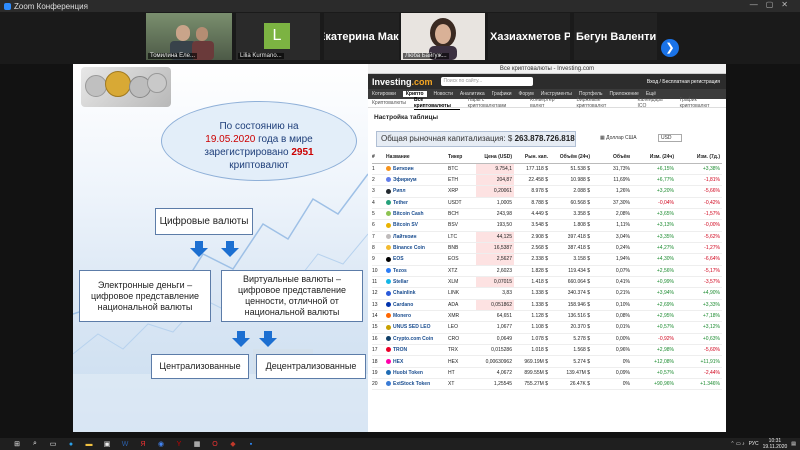 This screenshot has width=800, height=450. What do you see at coordinates (417, 191) in the screenshot?
I see `cell-name: Рипл` at bounding box center [417, 191].